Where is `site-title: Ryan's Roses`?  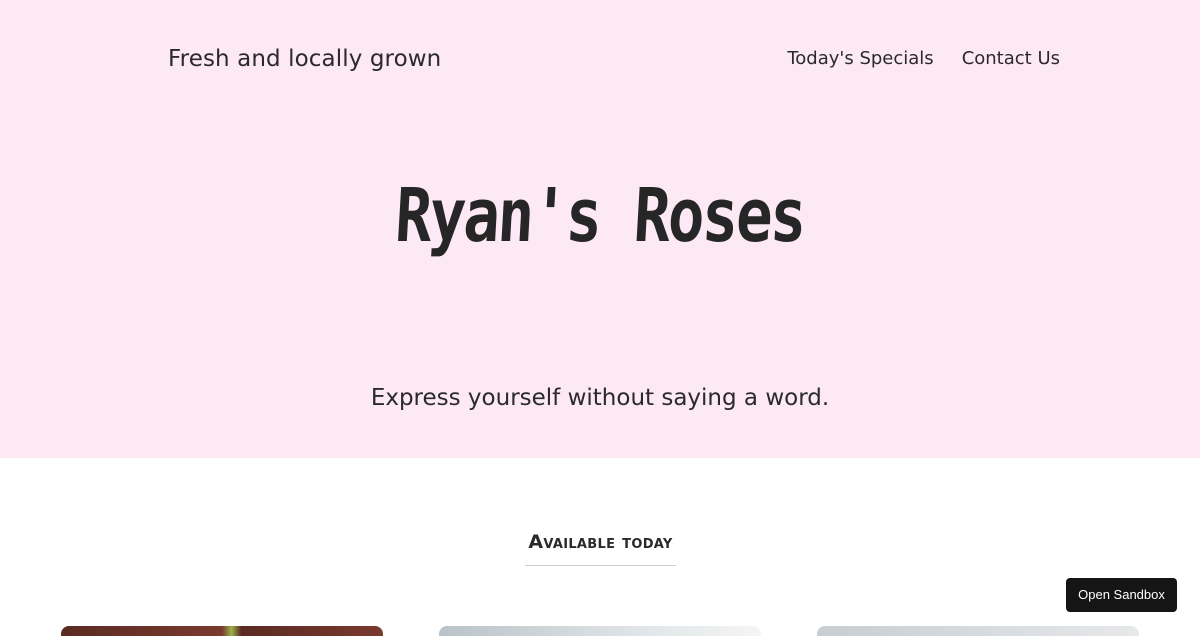
site-title: Ryan's Roses is located at coordinates (600, 216).